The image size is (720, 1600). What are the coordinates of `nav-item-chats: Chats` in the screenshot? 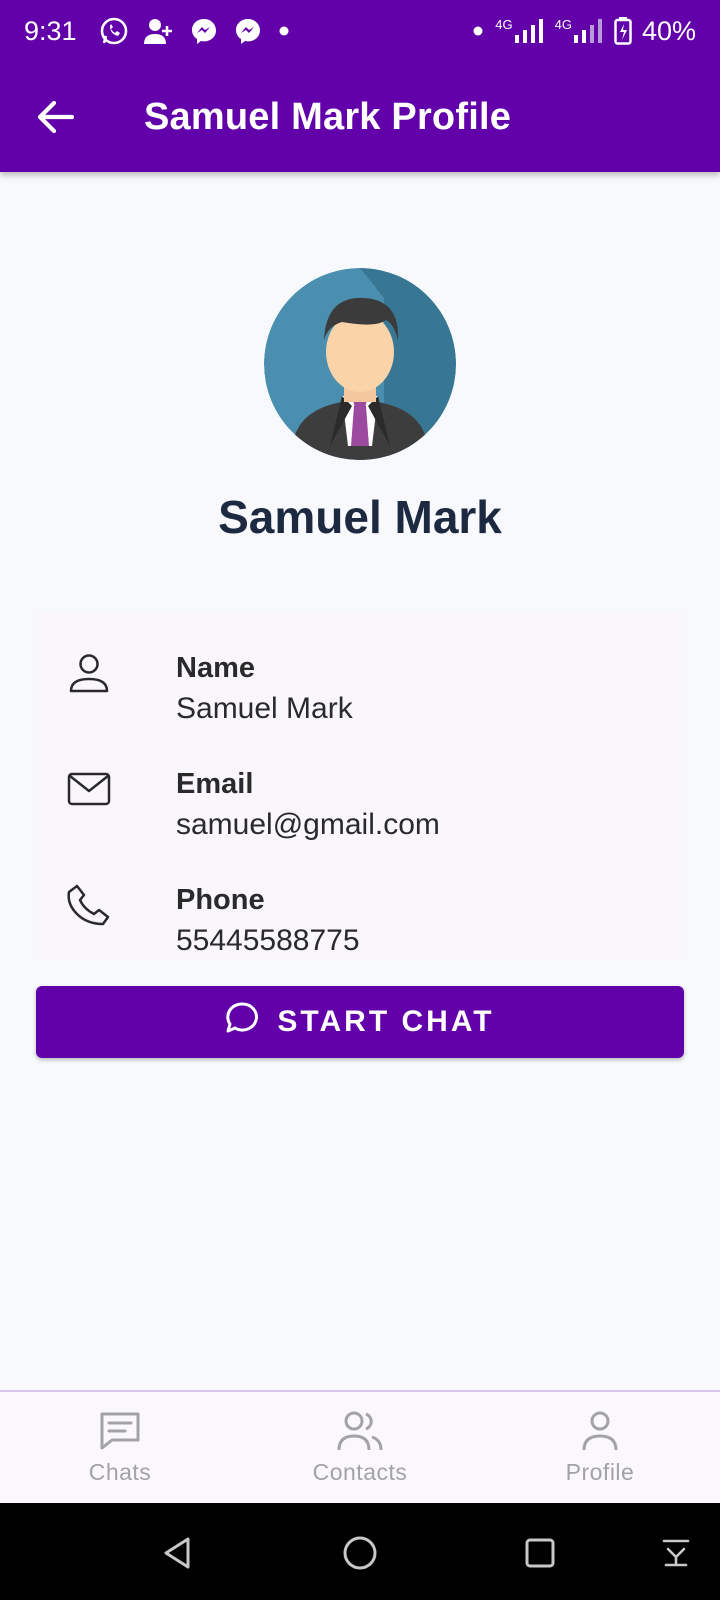 It's located at (120, 1450).